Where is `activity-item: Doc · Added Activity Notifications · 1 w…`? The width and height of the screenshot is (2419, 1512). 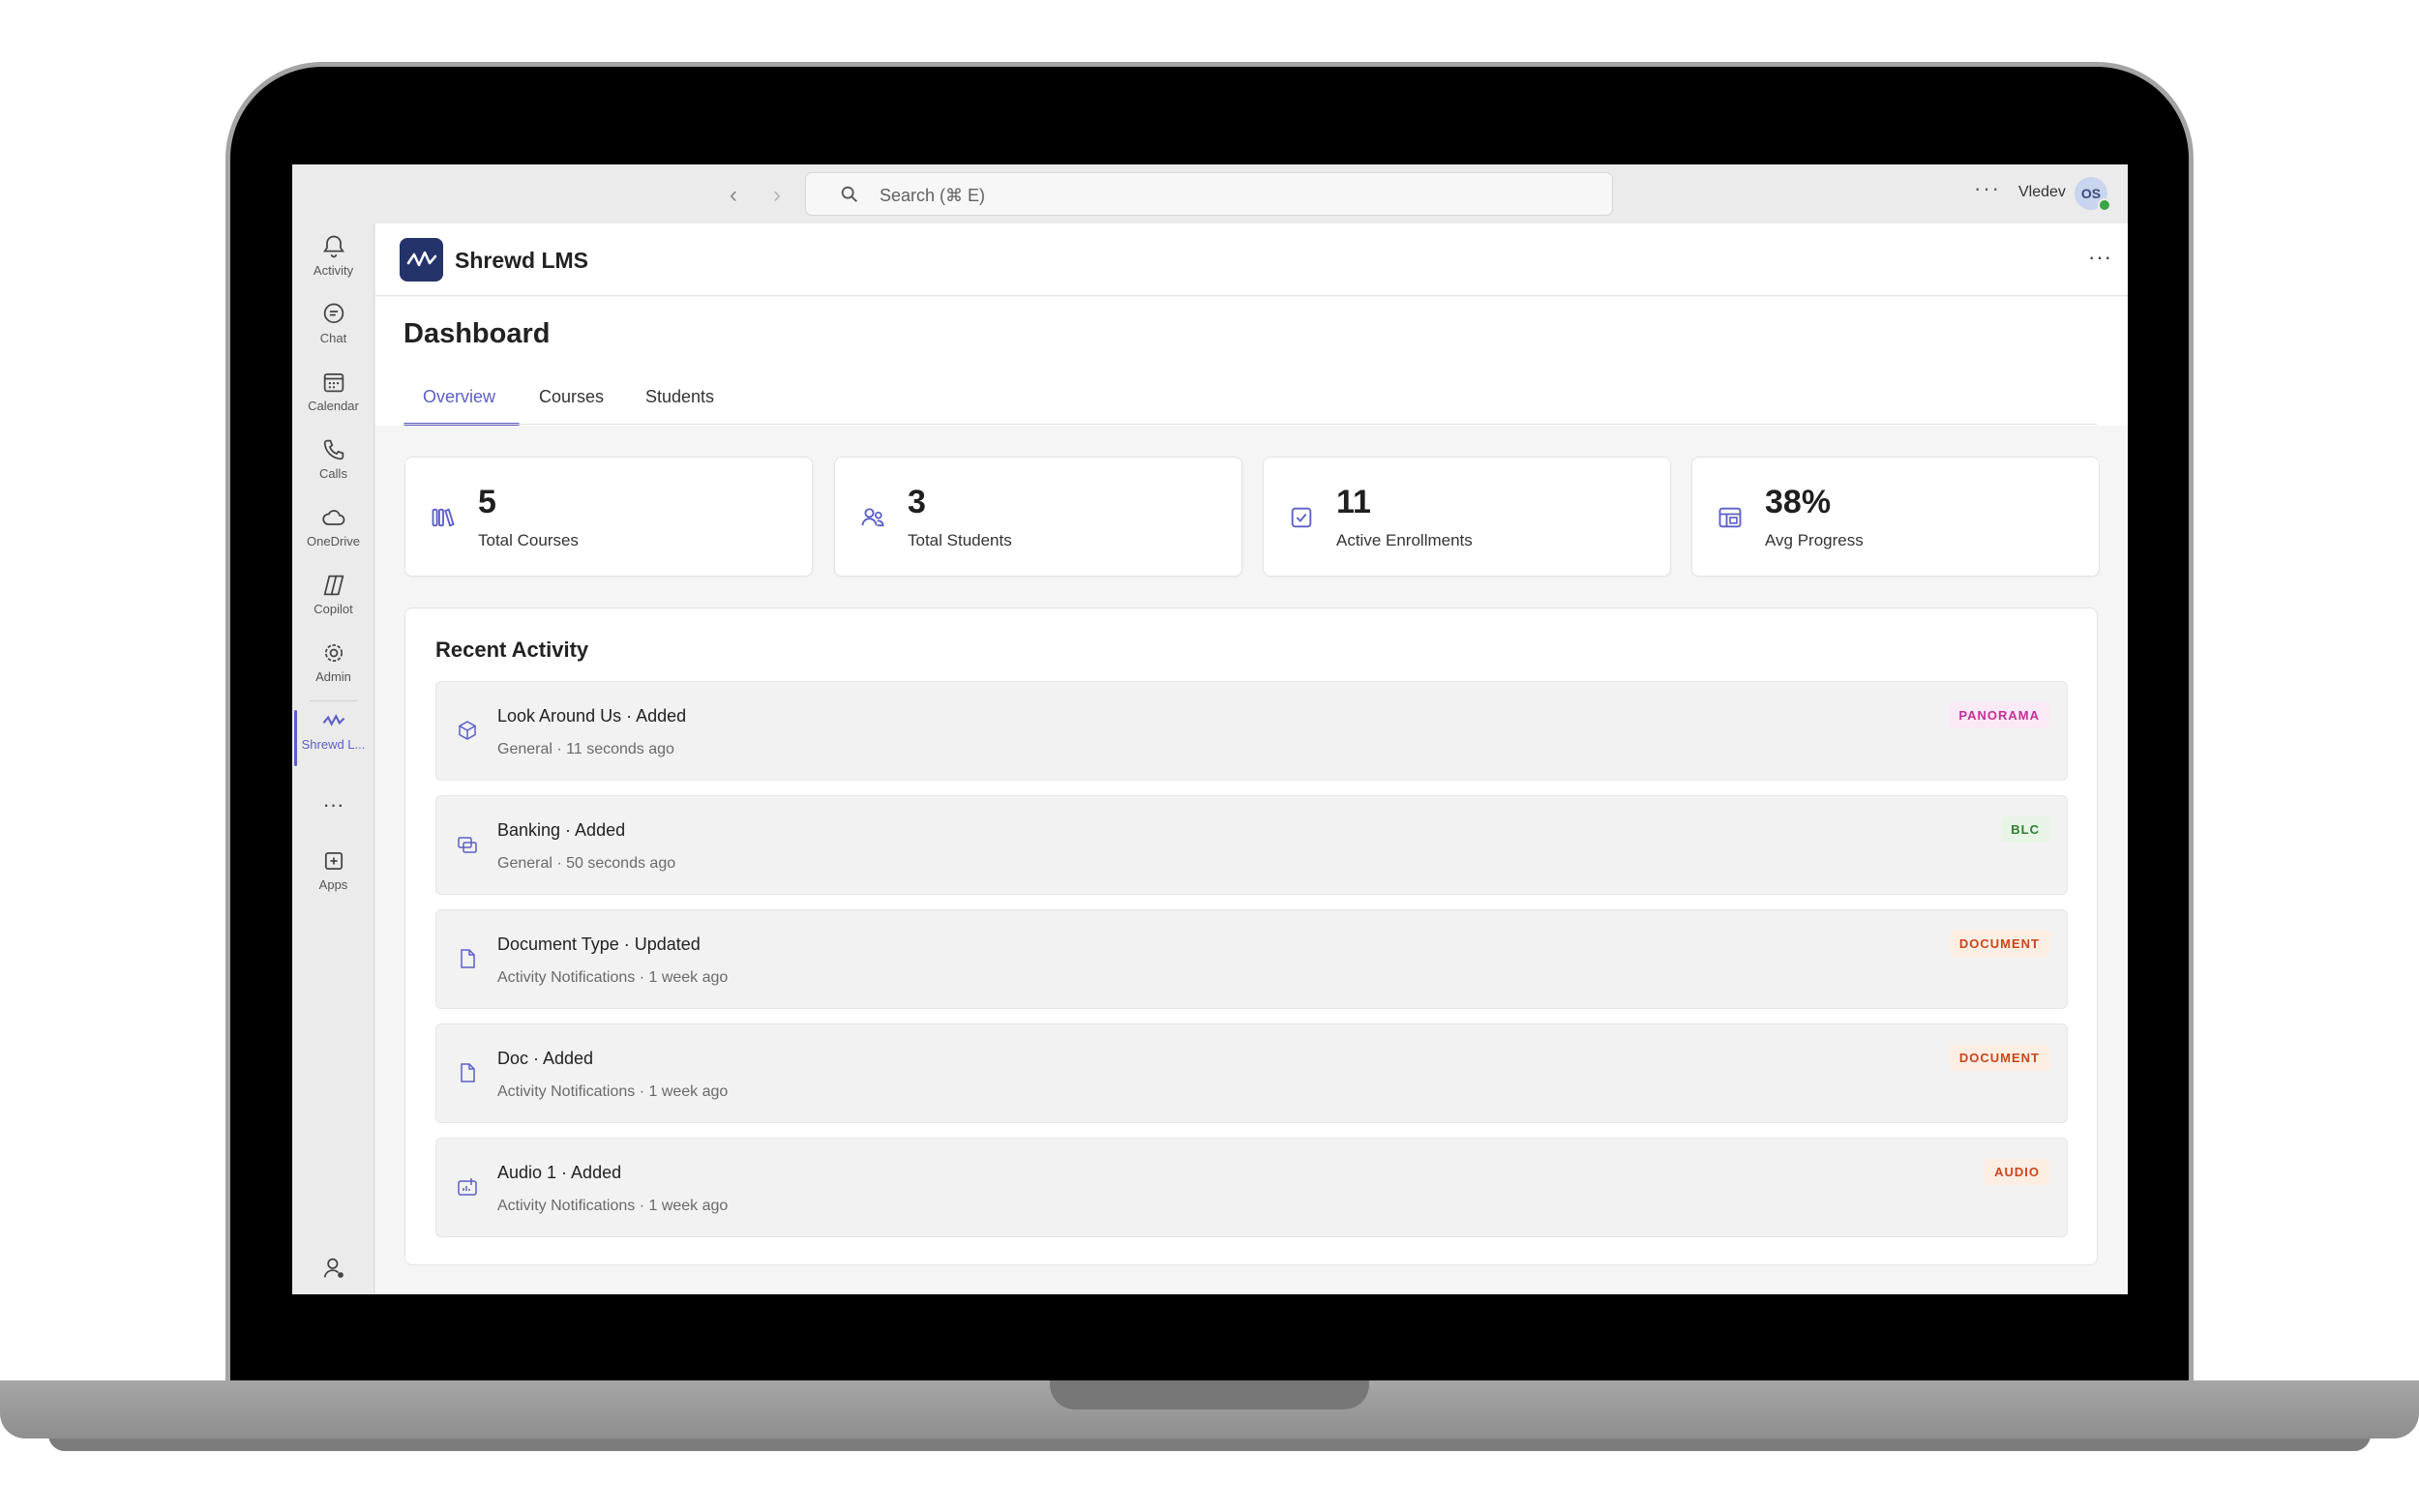
activity-item: Doc · Added Activity Notifications · 1 w… is located at coordinates (1251, 1073).